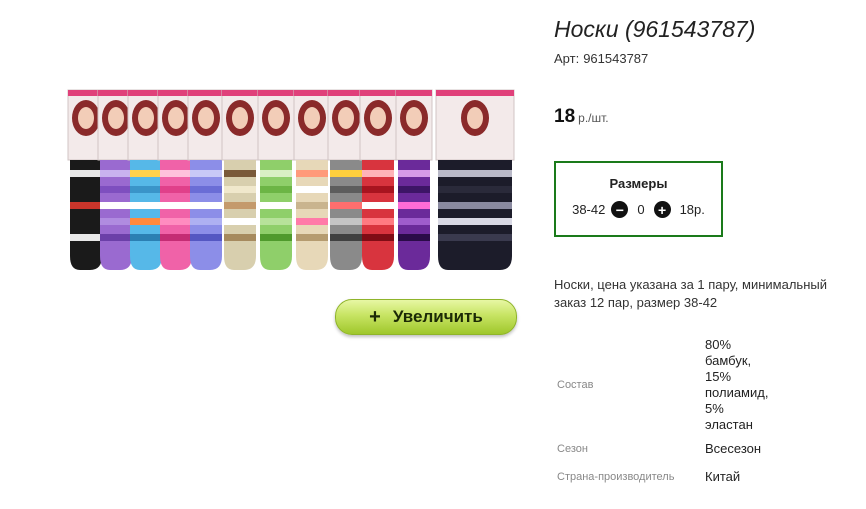 The image size is (866, 509). I want to click on property-value: Китай, so click(723, 476).